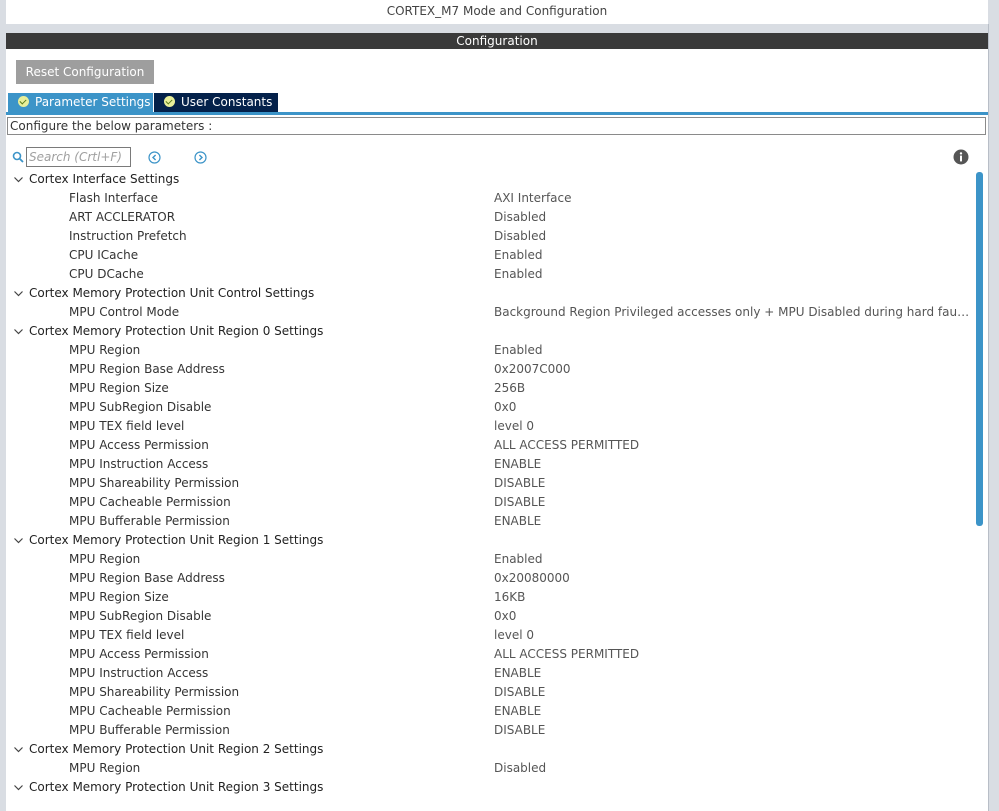 Image resolution: width=999 pixels, height=811 pixels. What do you see at coordinates (104, 255) in the screenshot?
I see `parameter-name: CPU ICache` at bounding box center [104, 255].